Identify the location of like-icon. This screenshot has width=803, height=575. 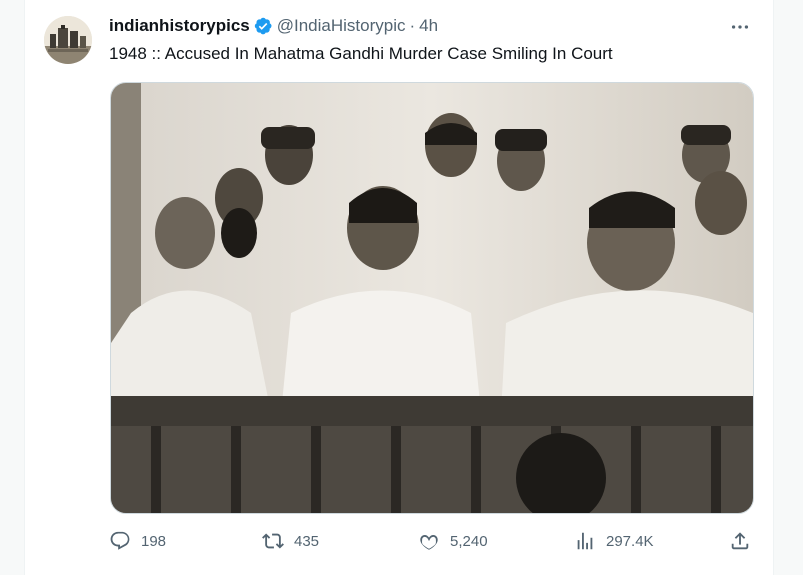
(429, 542).